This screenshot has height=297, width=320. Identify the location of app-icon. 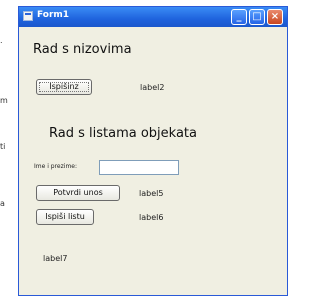
(28, 16).